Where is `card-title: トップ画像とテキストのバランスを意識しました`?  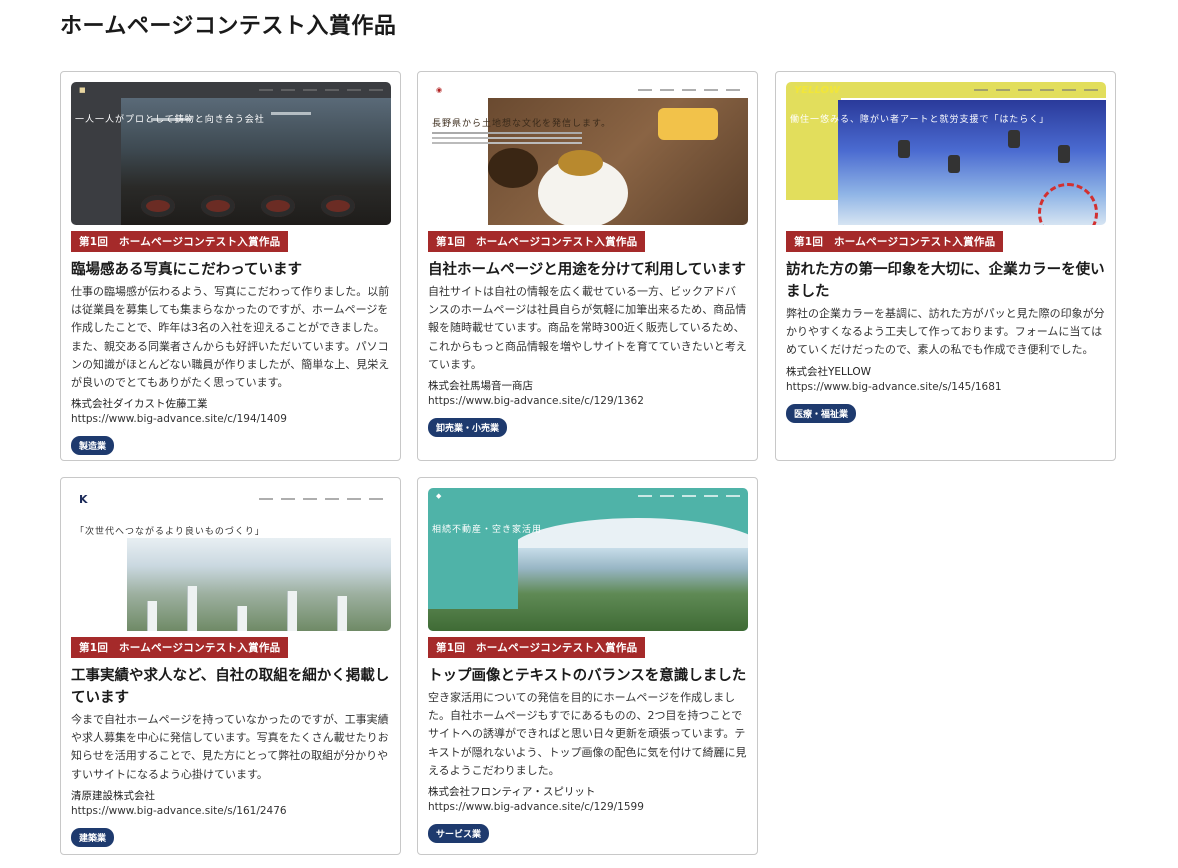 card-title: トップ画像とテキストのバランスを意識しました is located at coordinates (587, 676).